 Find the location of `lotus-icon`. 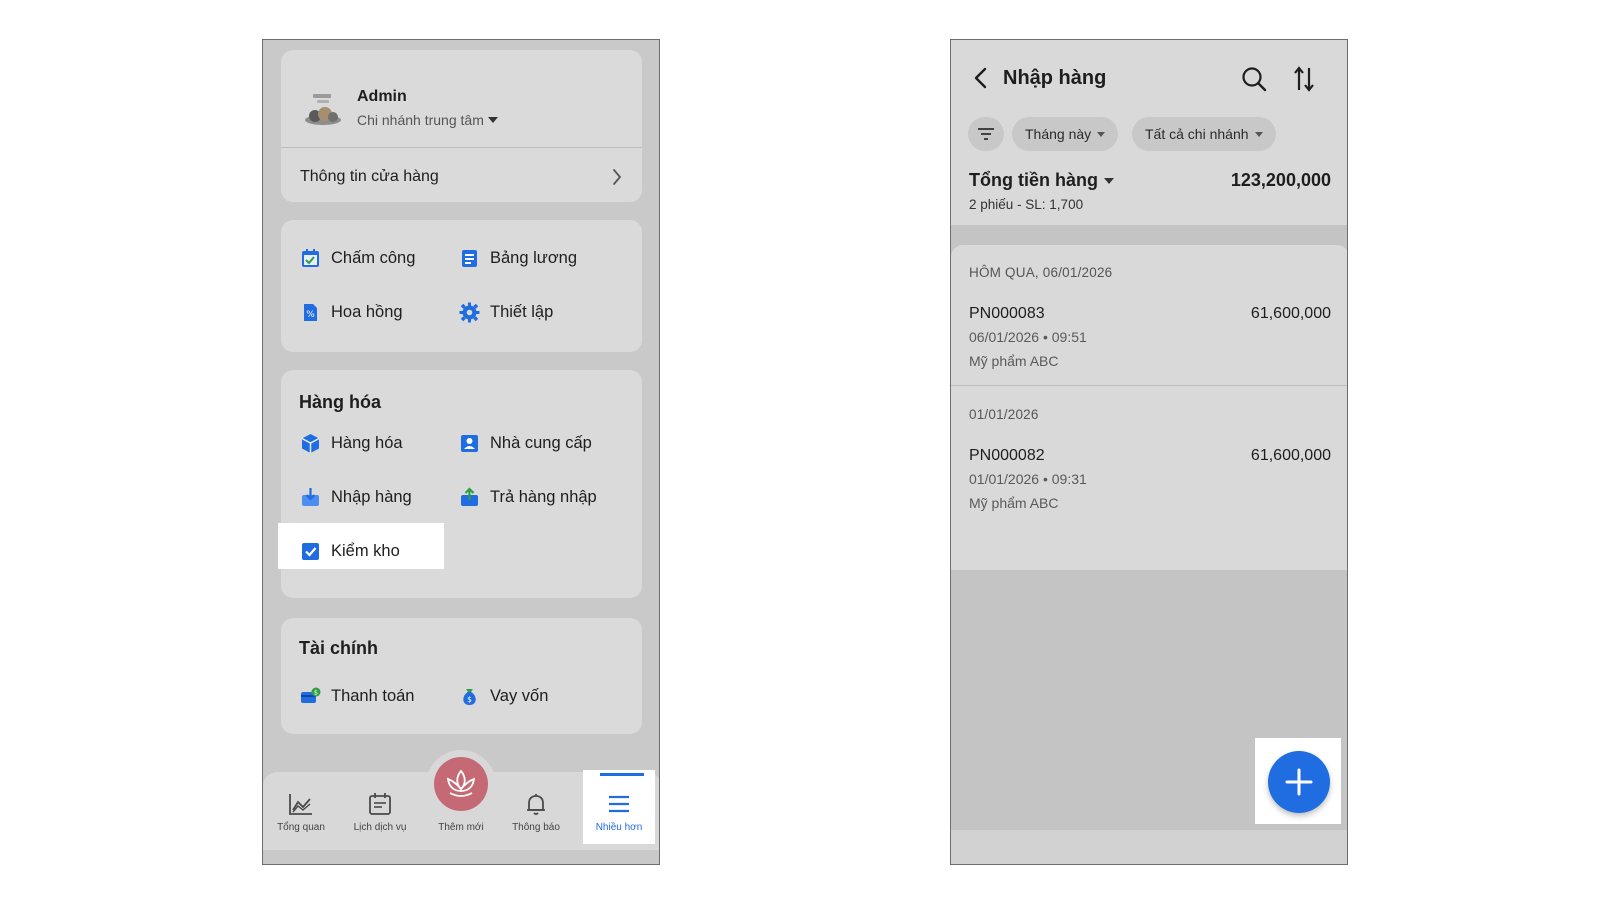

lotus-icon is located at coordinates (461, 783).